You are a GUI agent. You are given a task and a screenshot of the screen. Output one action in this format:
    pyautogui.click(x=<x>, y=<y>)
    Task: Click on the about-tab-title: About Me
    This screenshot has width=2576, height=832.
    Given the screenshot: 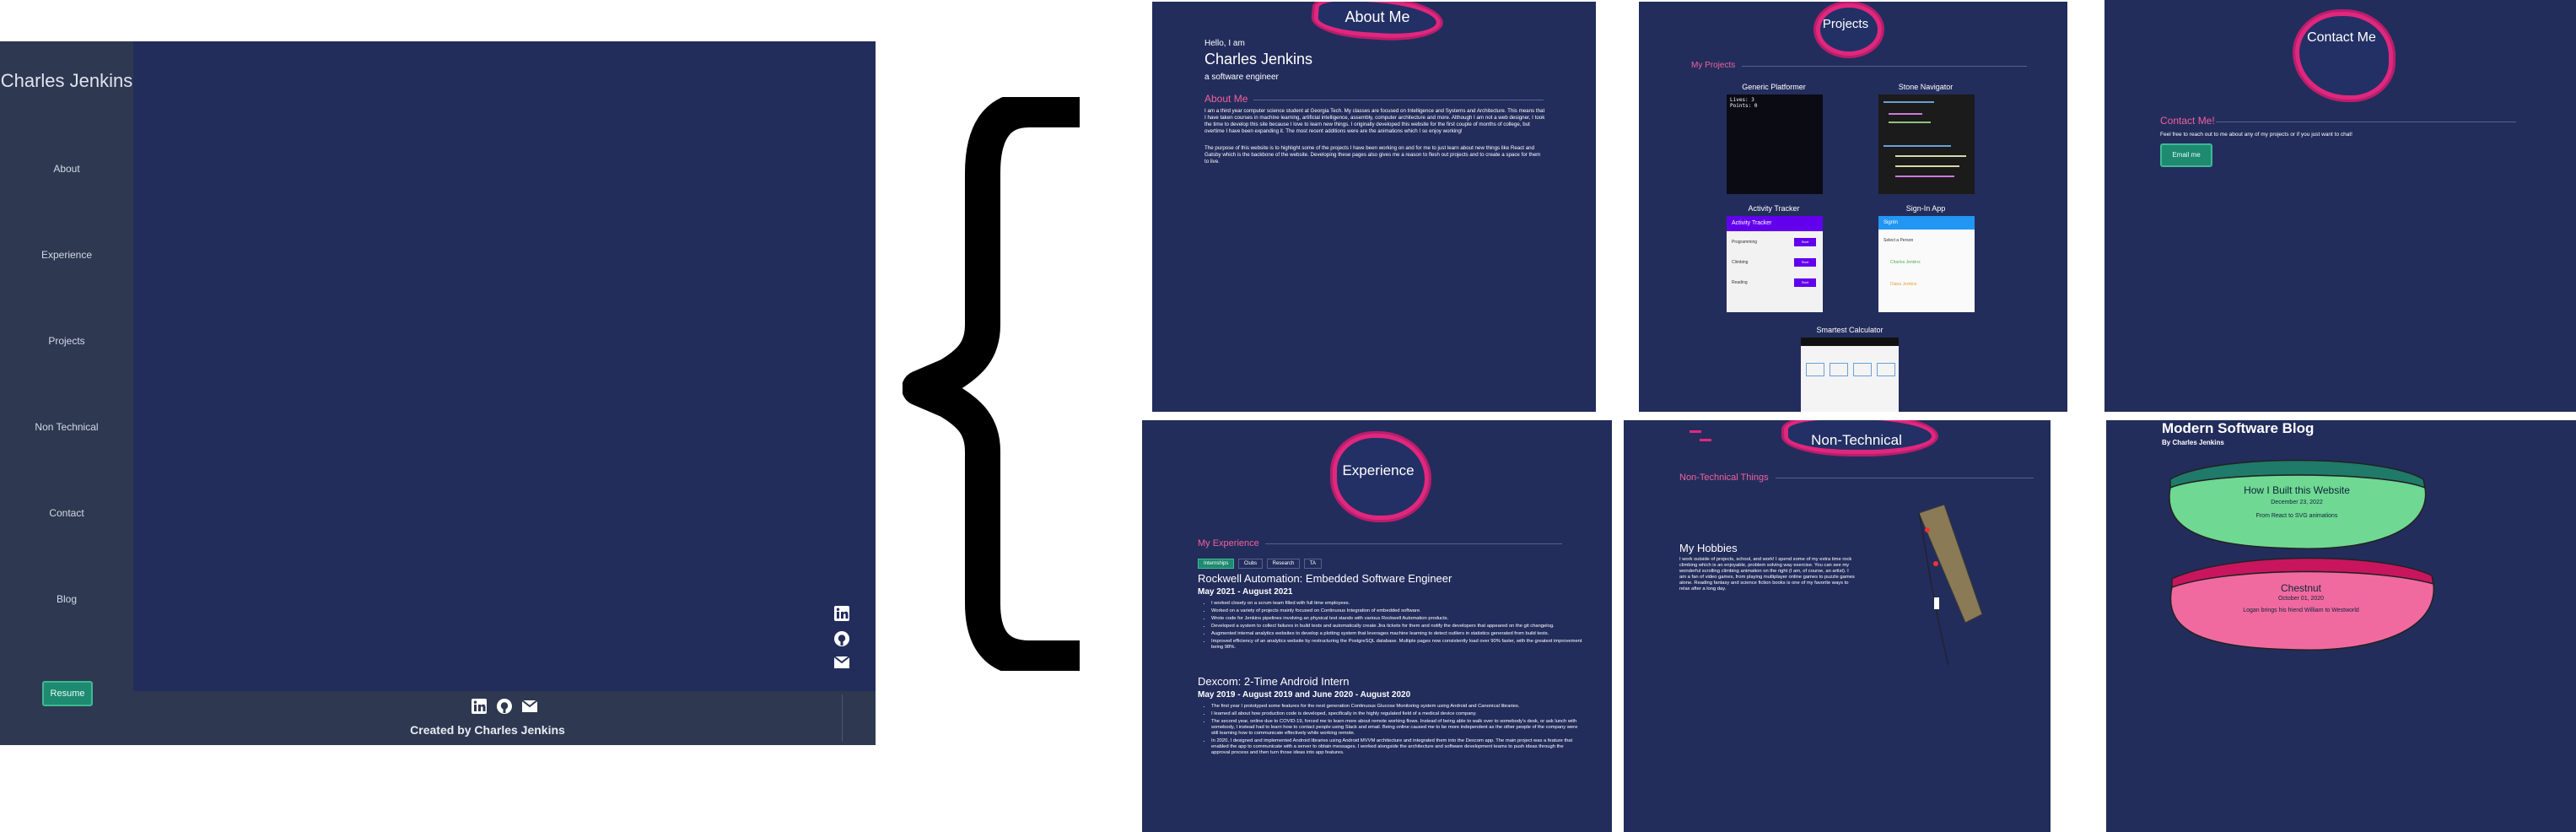 What is the action you would take?
    pyautogui.click(x=1377, y=16)
    